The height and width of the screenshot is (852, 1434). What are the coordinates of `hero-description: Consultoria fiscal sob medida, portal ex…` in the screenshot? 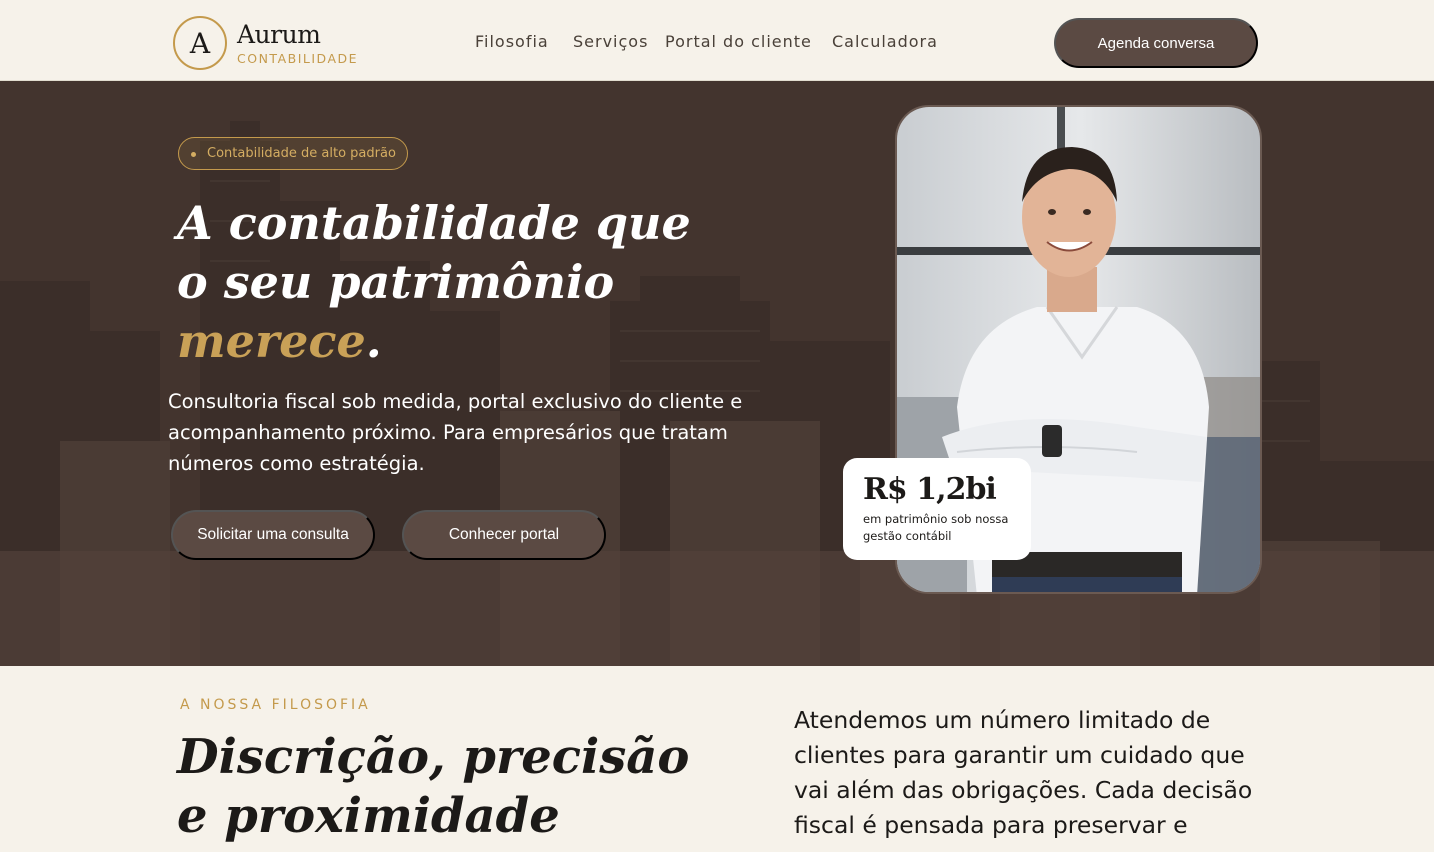 It's located at (455, 432).